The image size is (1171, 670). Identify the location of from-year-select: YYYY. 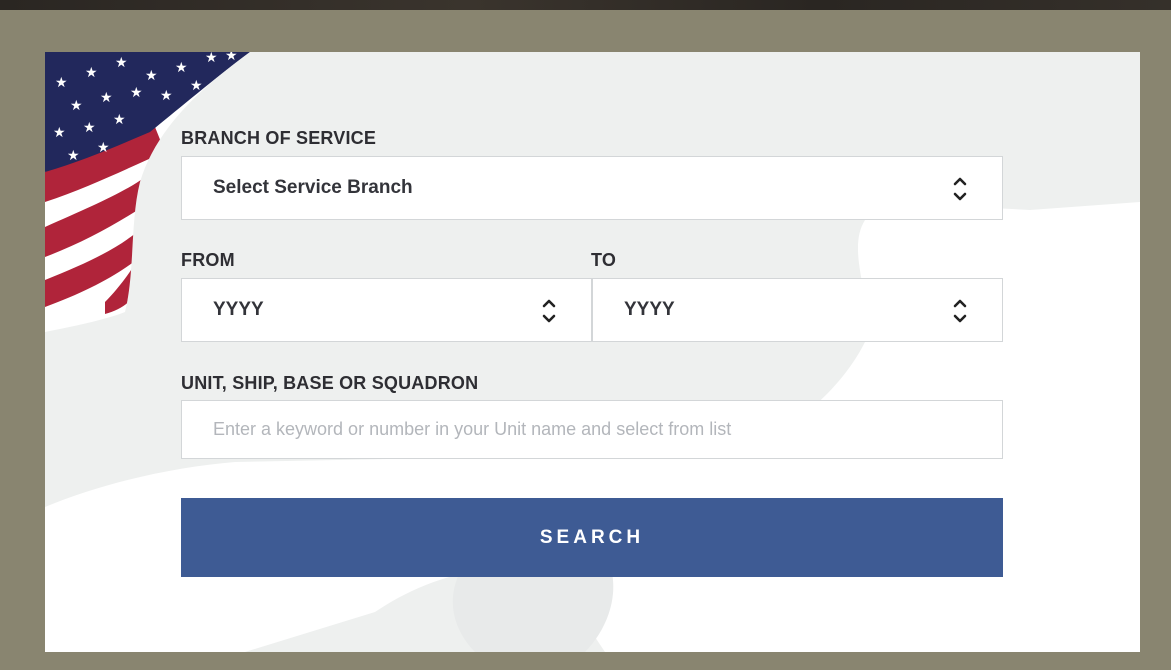
(386, 310).